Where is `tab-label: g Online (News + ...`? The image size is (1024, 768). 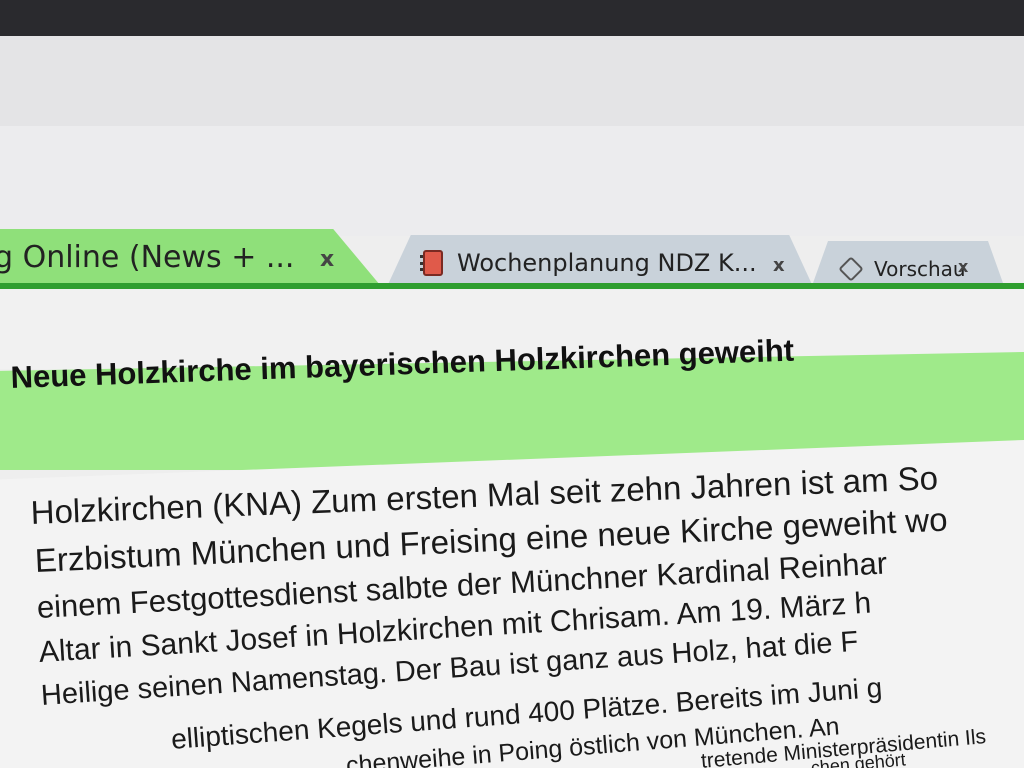 tab-label: g Online (News + ... is located at coordinates (147, 257).